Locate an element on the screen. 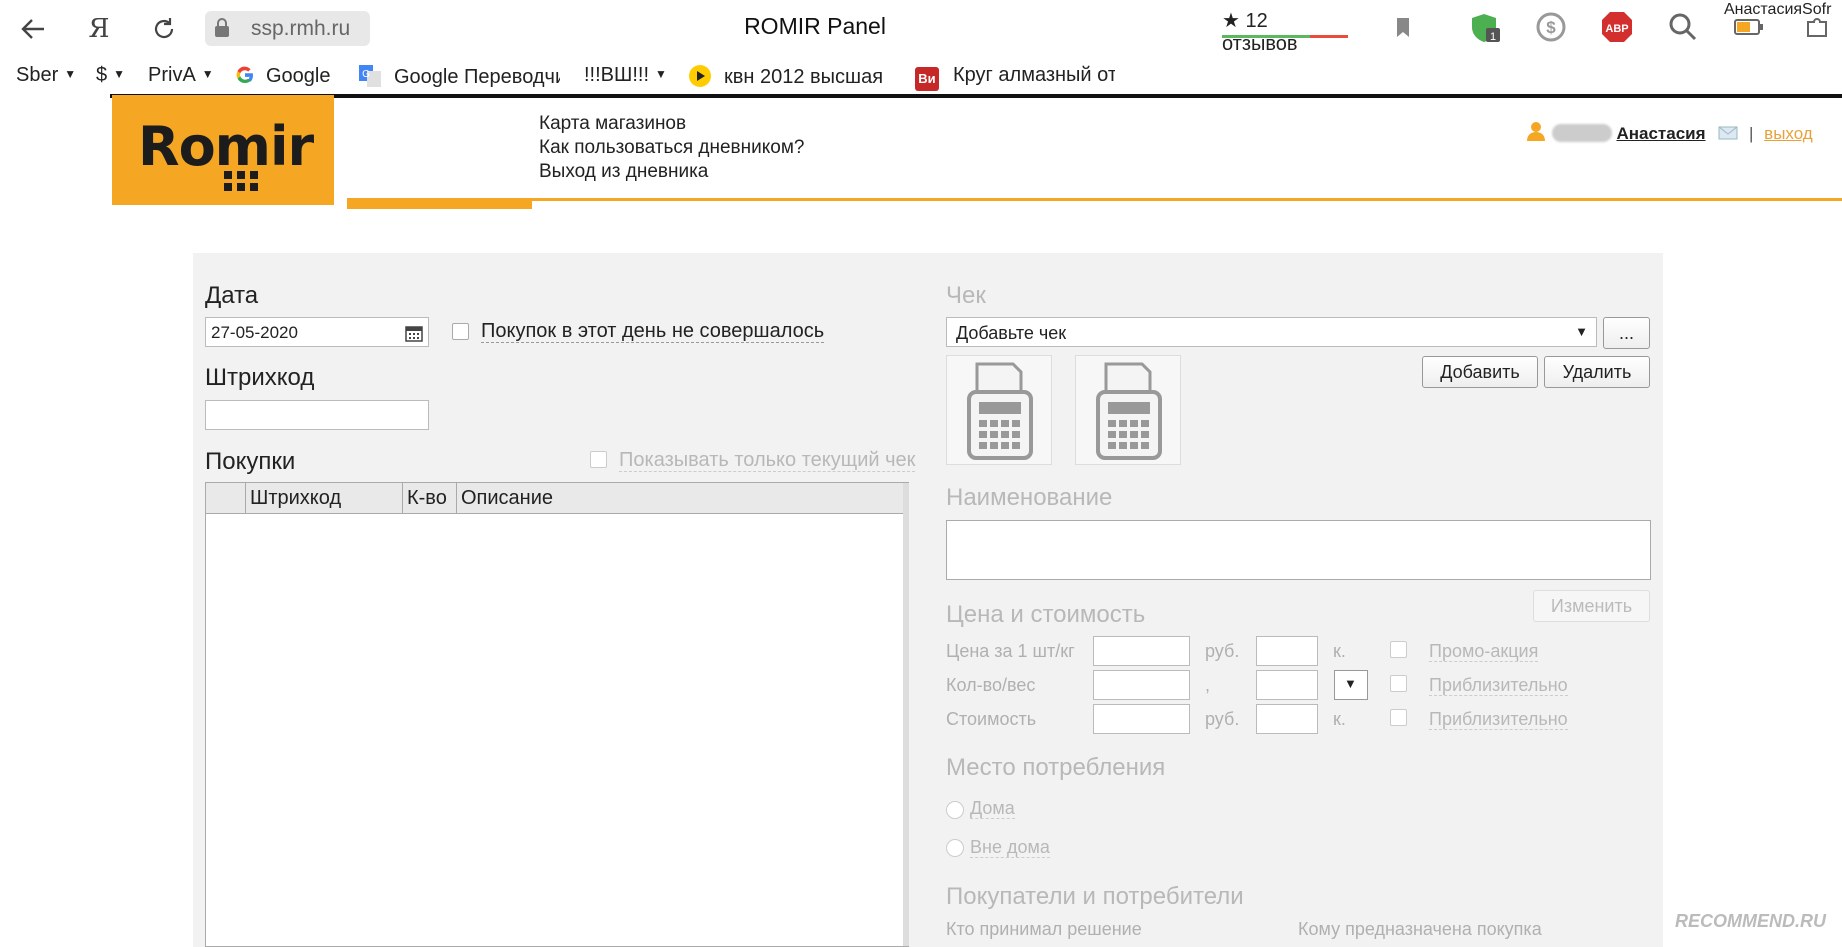  delete-receipt-button: Удалить is located at coordinates (1597, 372).